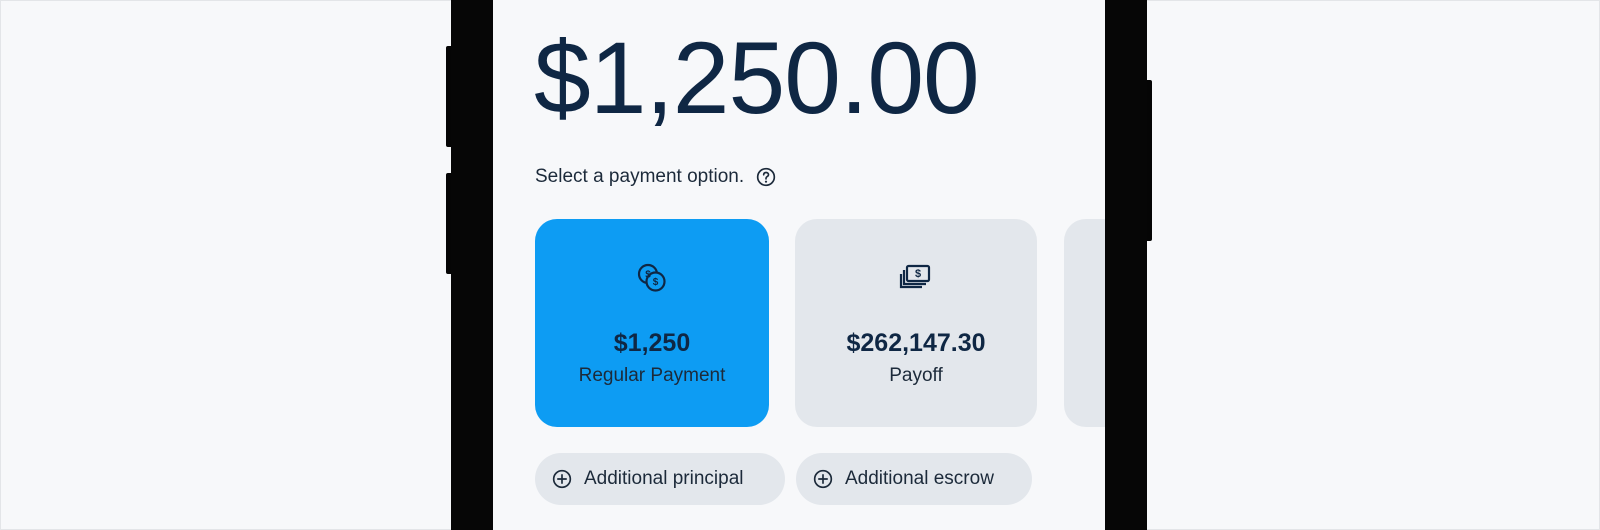  I want to click on regular-payment-value: $1,250, so click(652, 343).